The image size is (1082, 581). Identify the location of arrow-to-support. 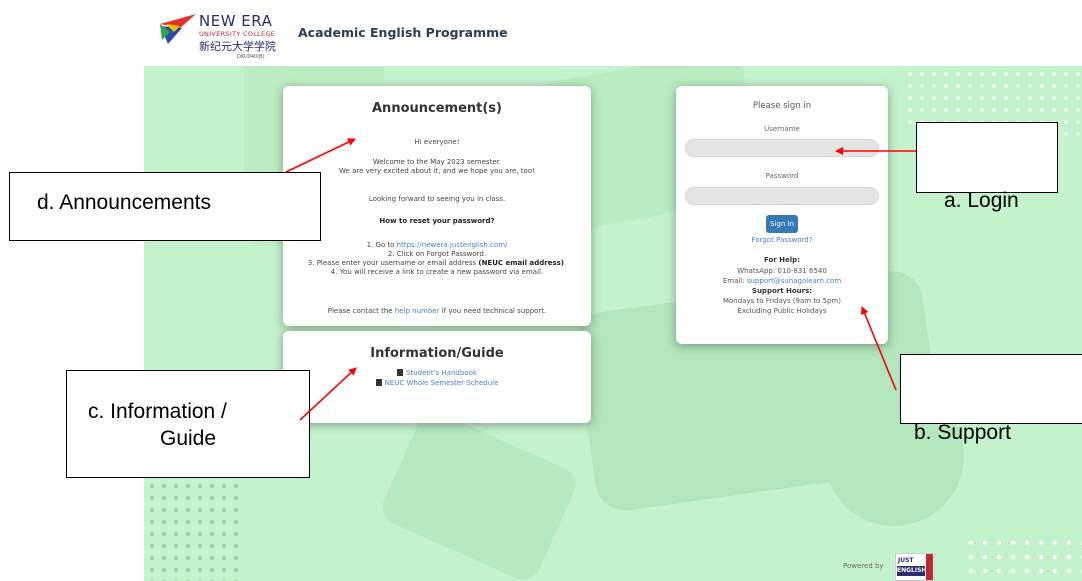
(878, 348).